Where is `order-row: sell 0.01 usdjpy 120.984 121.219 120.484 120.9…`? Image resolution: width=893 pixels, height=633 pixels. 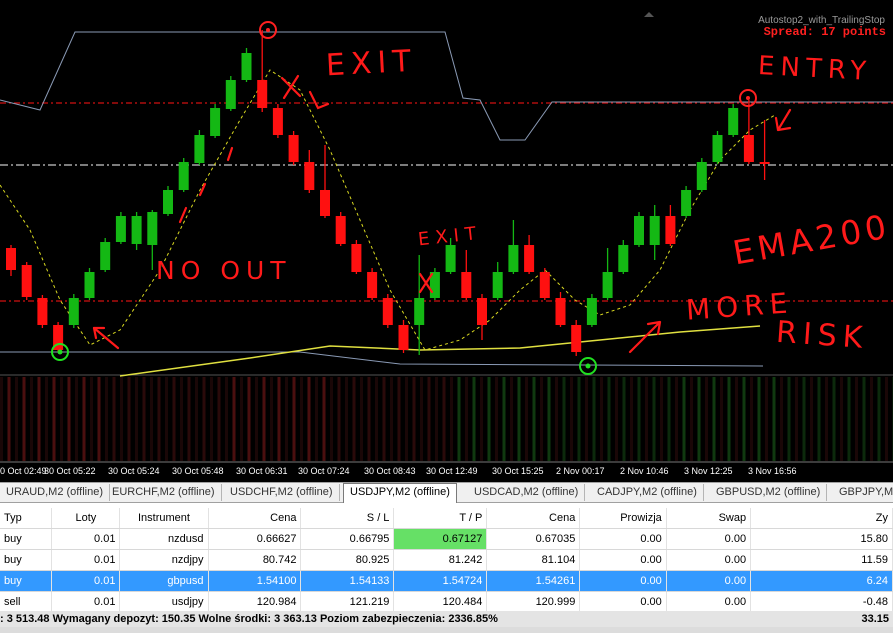
order-row: sell 0.01 usdjpy 120.984 121.219 120.484 120.9… is located at coordinates (446, 602).